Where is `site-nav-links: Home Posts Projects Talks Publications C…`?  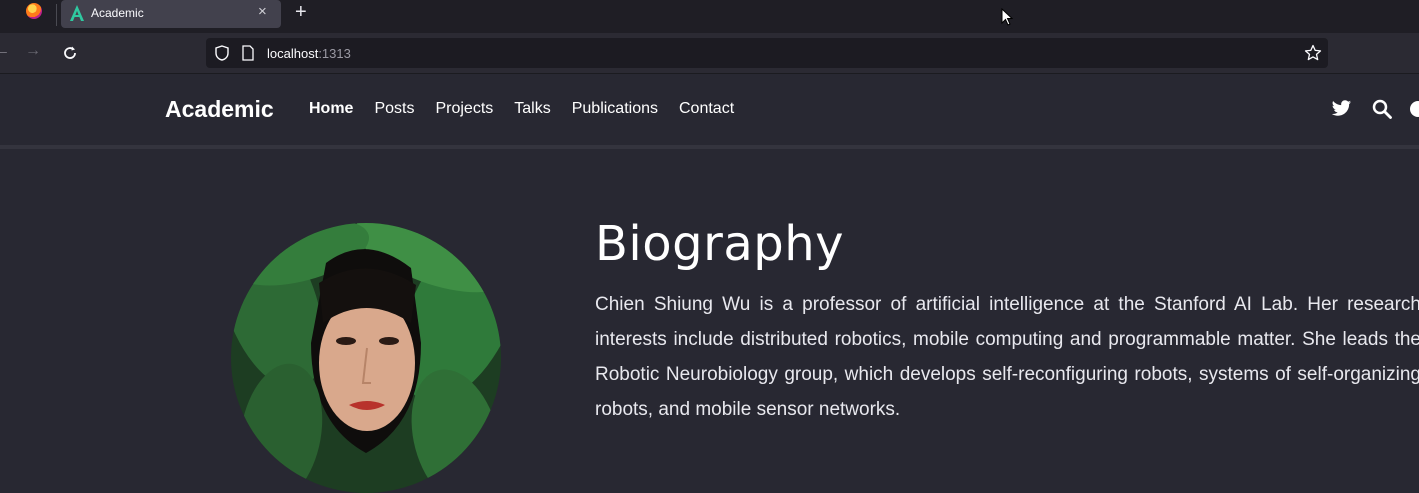
site-nav-links: Home Posts Projects Talks Publications C… is located at coordinates (532, 109).